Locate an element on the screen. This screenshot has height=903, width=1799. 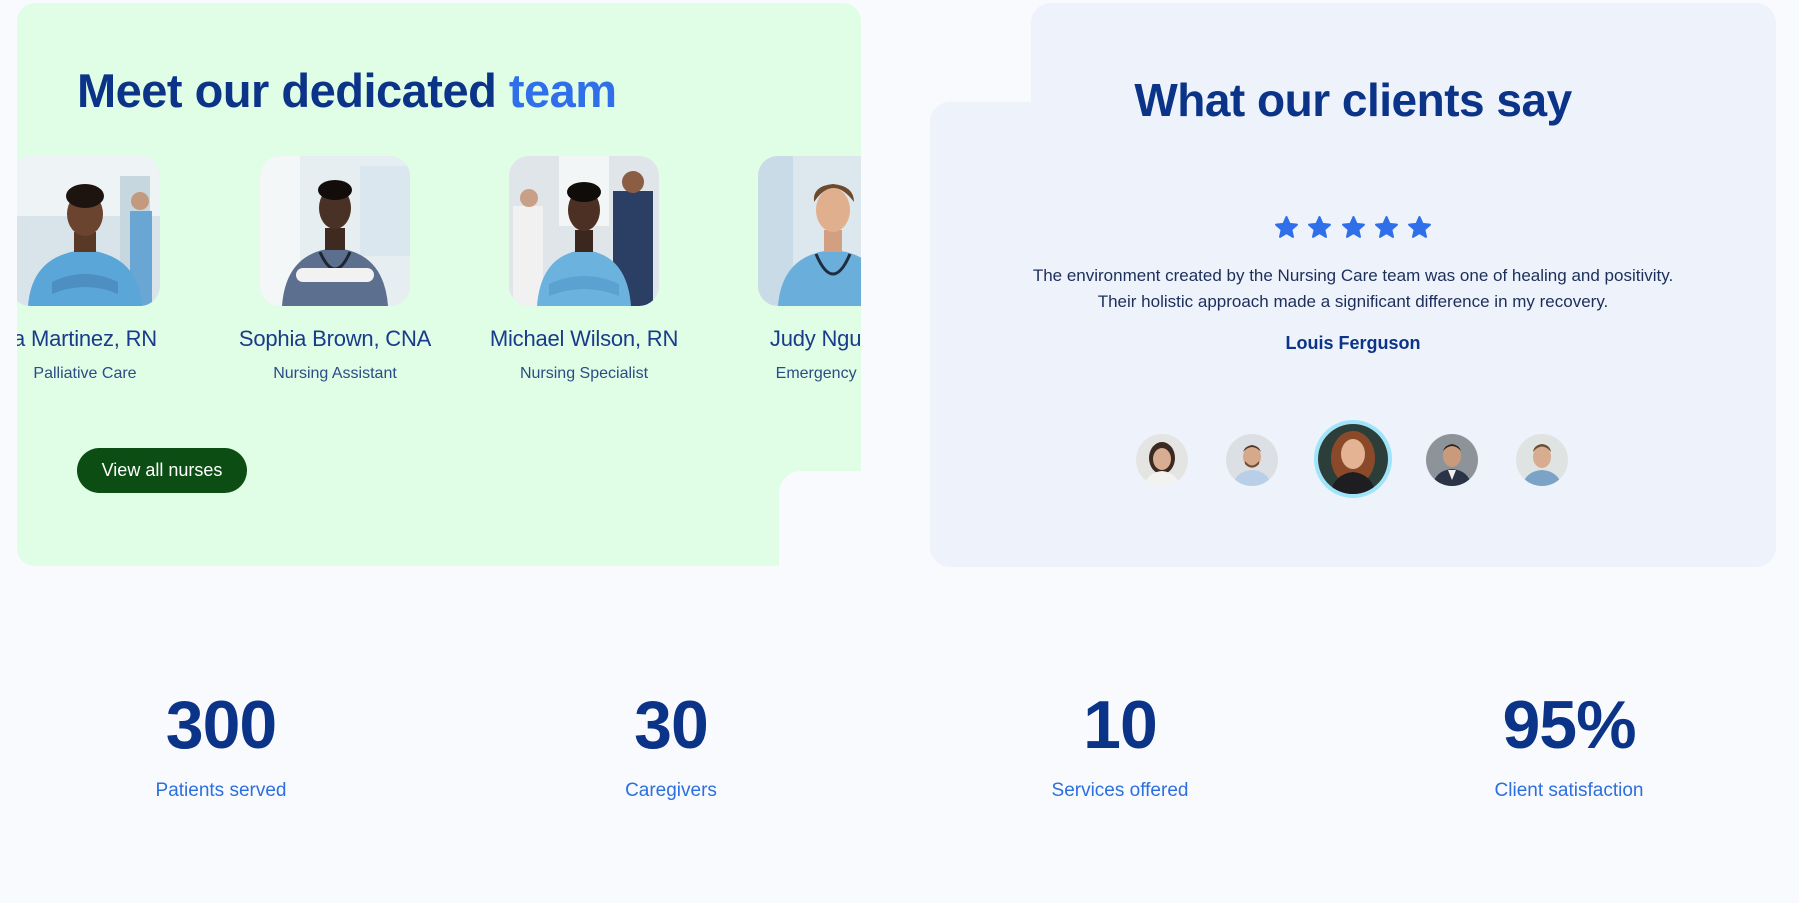
stat-services: 10 Services offered is located at coordinates (1120, 741).